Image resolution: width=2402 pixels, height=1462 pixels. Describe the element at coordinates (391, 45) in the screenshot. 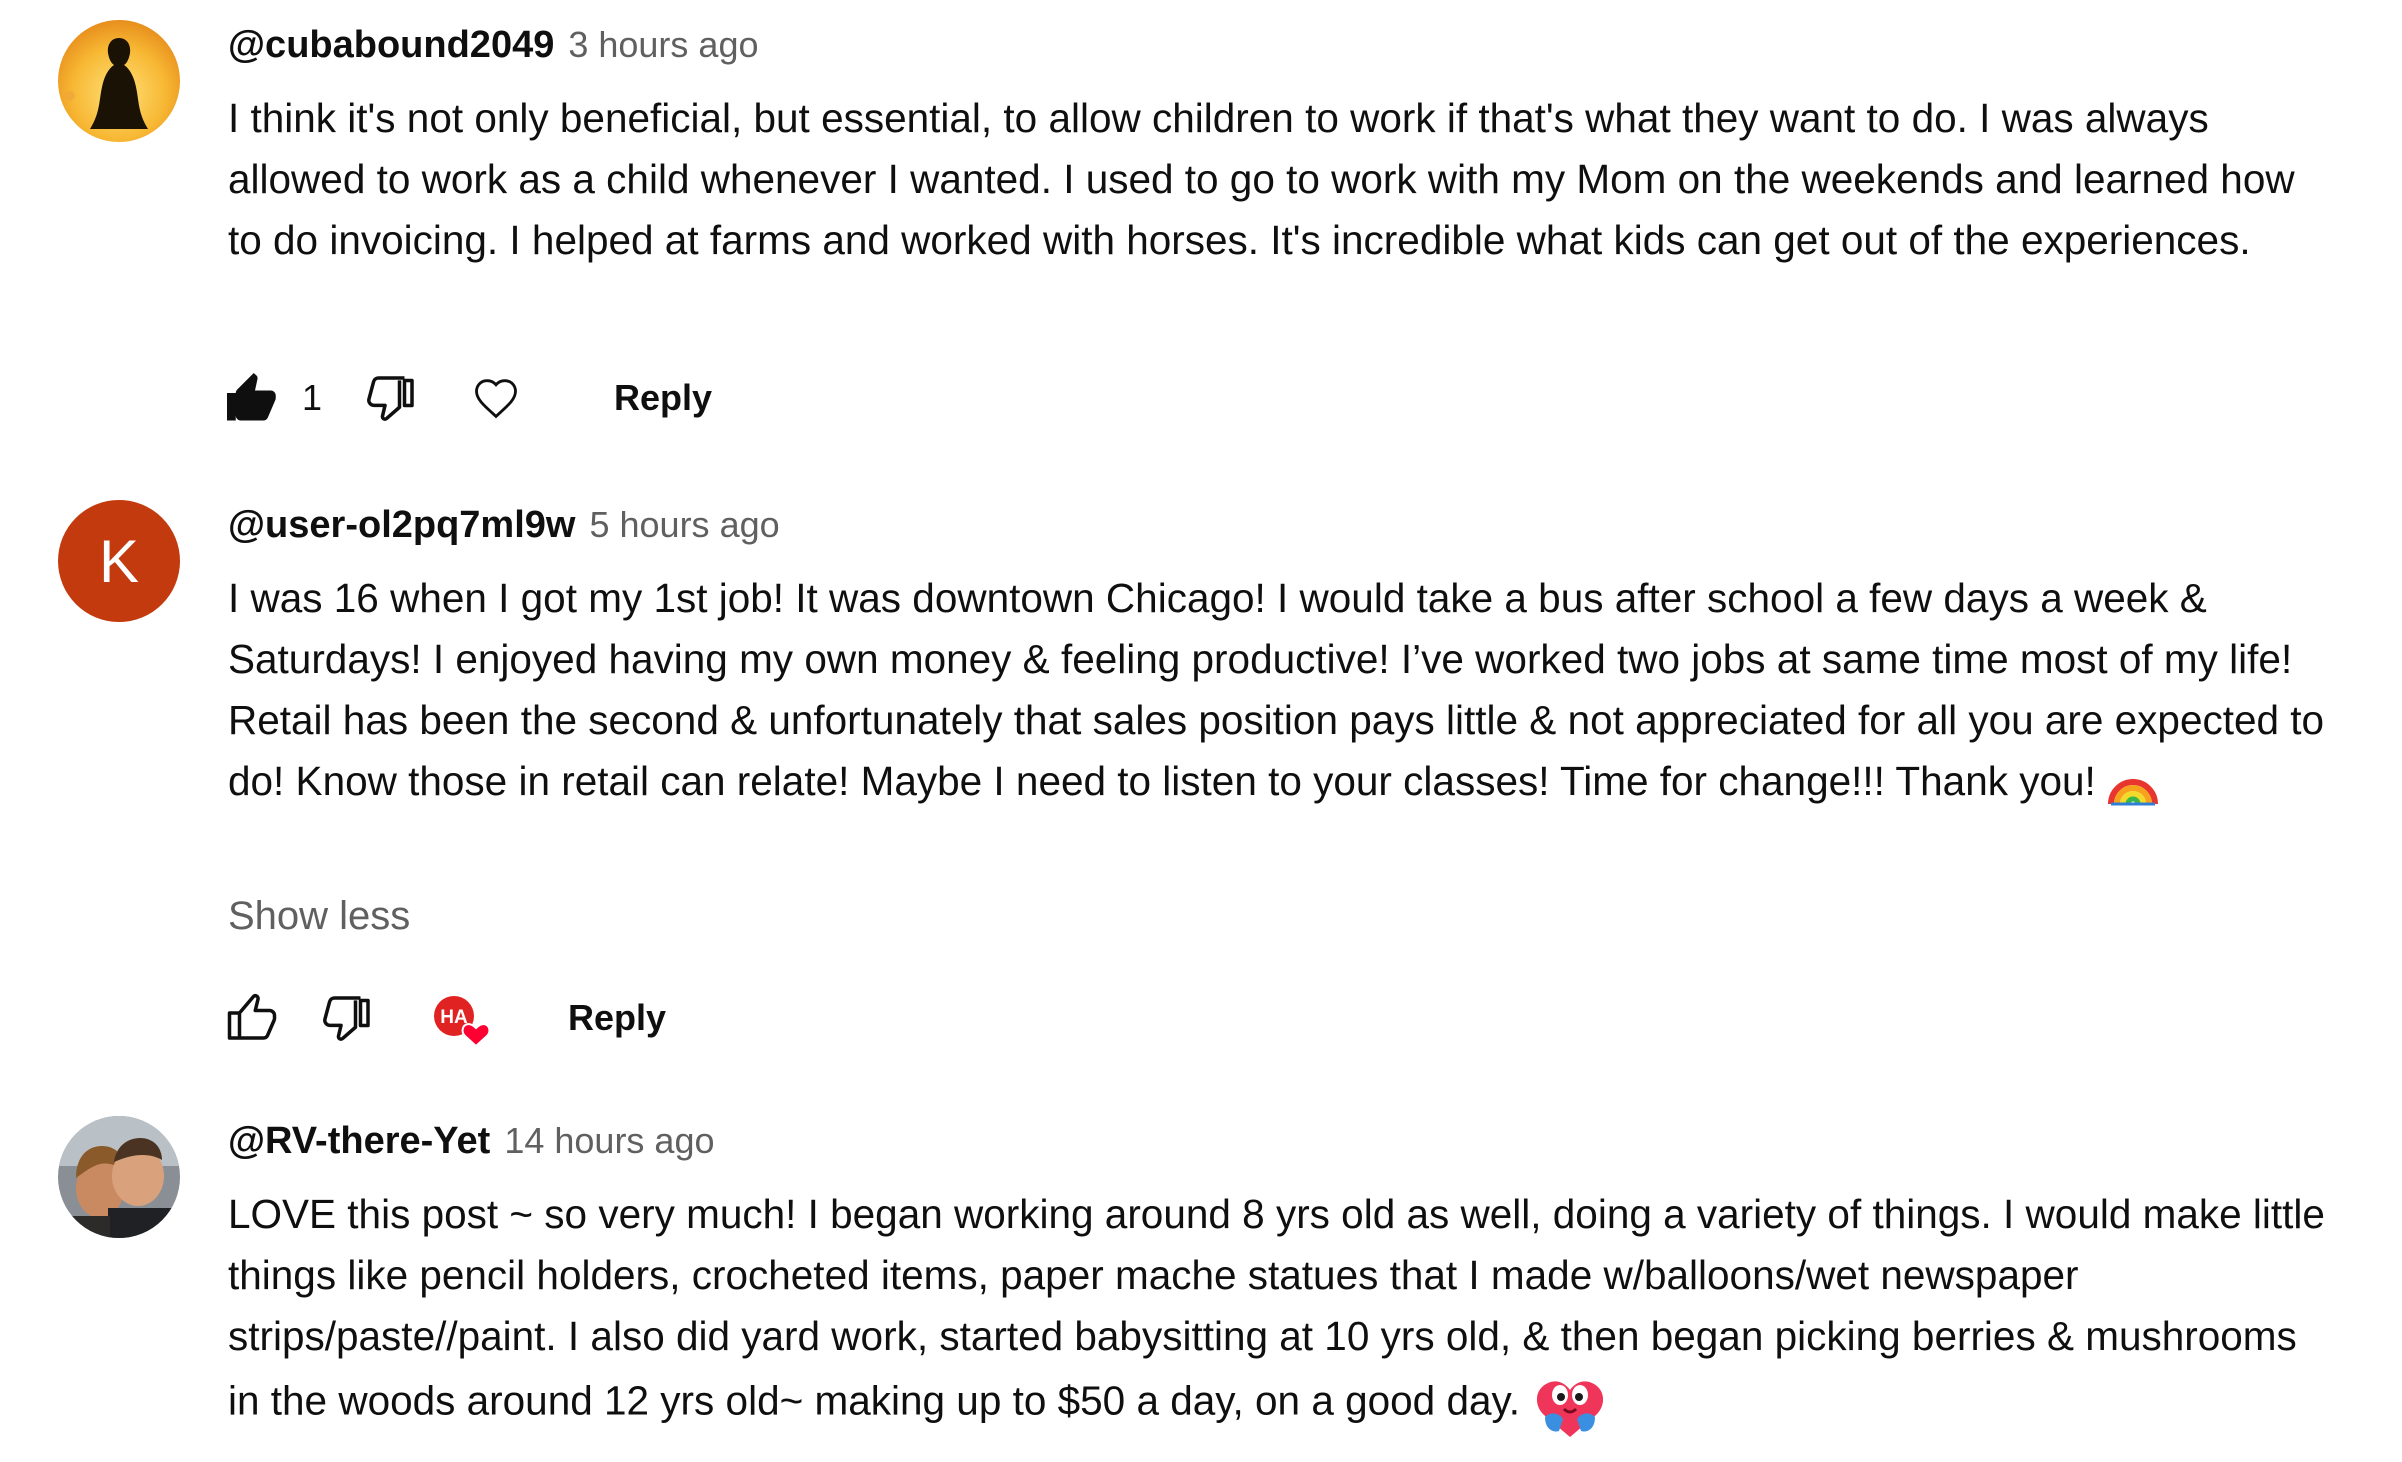

I see `comment-author: @cubabound2049` at that location.